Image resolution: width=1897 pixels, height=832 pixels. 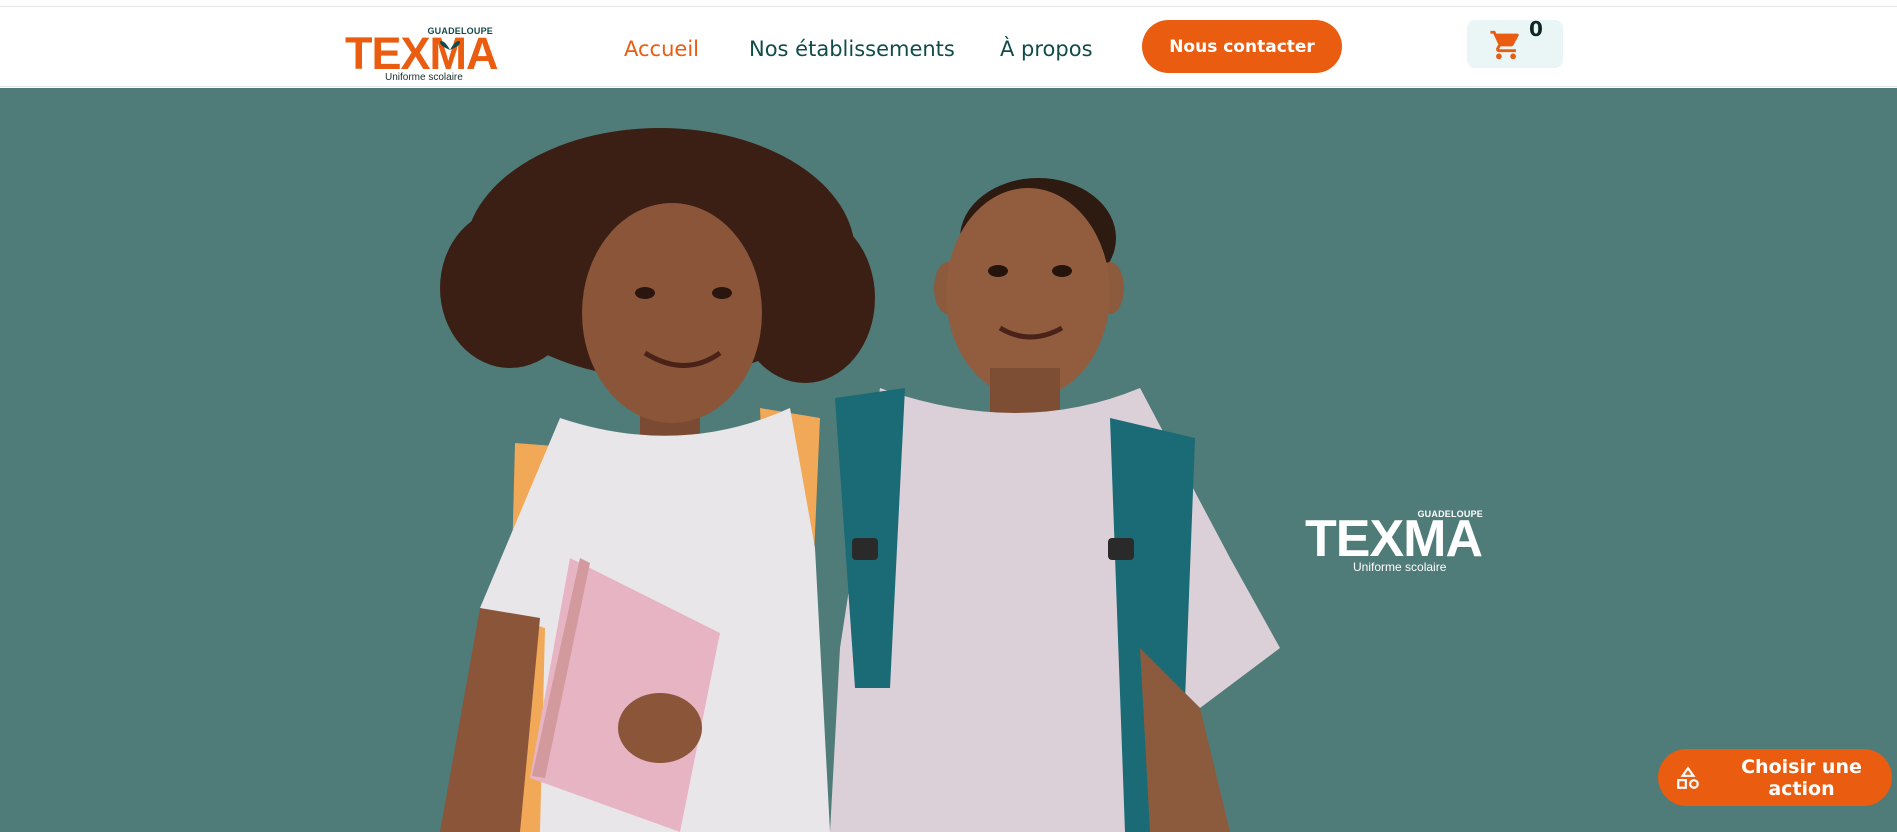 I want to click on site-logo: GUADELOUPE TEXMA Uniforme scolaire, so click(x=421, y=50).